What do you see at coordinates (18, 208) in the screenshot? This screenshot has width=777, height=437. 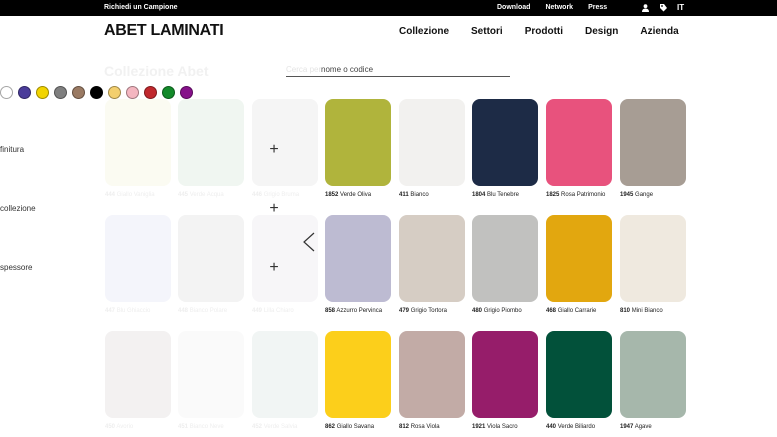 I see `filter-collezione: collezione` at bounding box center [18, 208].